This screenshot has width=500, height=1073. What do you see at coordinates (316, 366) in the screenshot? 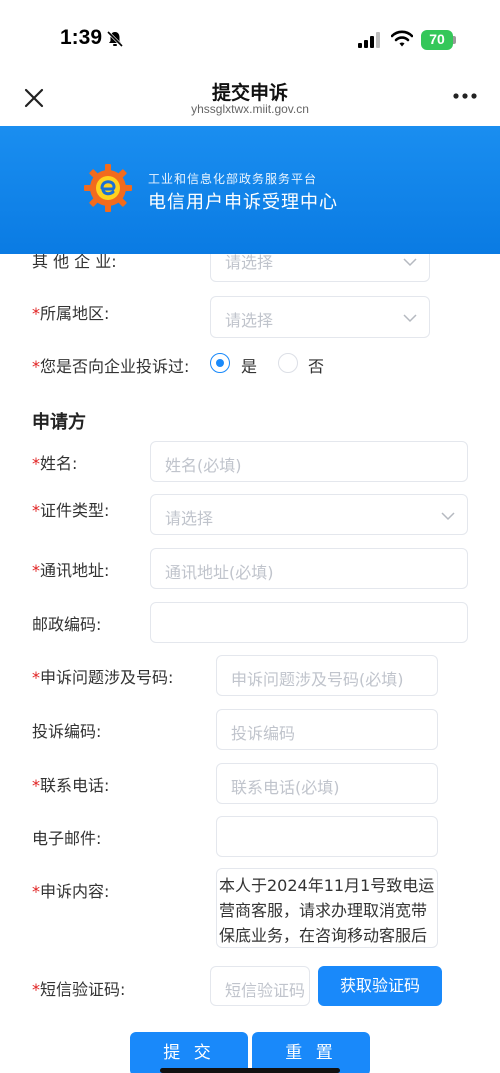
I see `radio-no-label: 否` at bounding box center [316, 366].